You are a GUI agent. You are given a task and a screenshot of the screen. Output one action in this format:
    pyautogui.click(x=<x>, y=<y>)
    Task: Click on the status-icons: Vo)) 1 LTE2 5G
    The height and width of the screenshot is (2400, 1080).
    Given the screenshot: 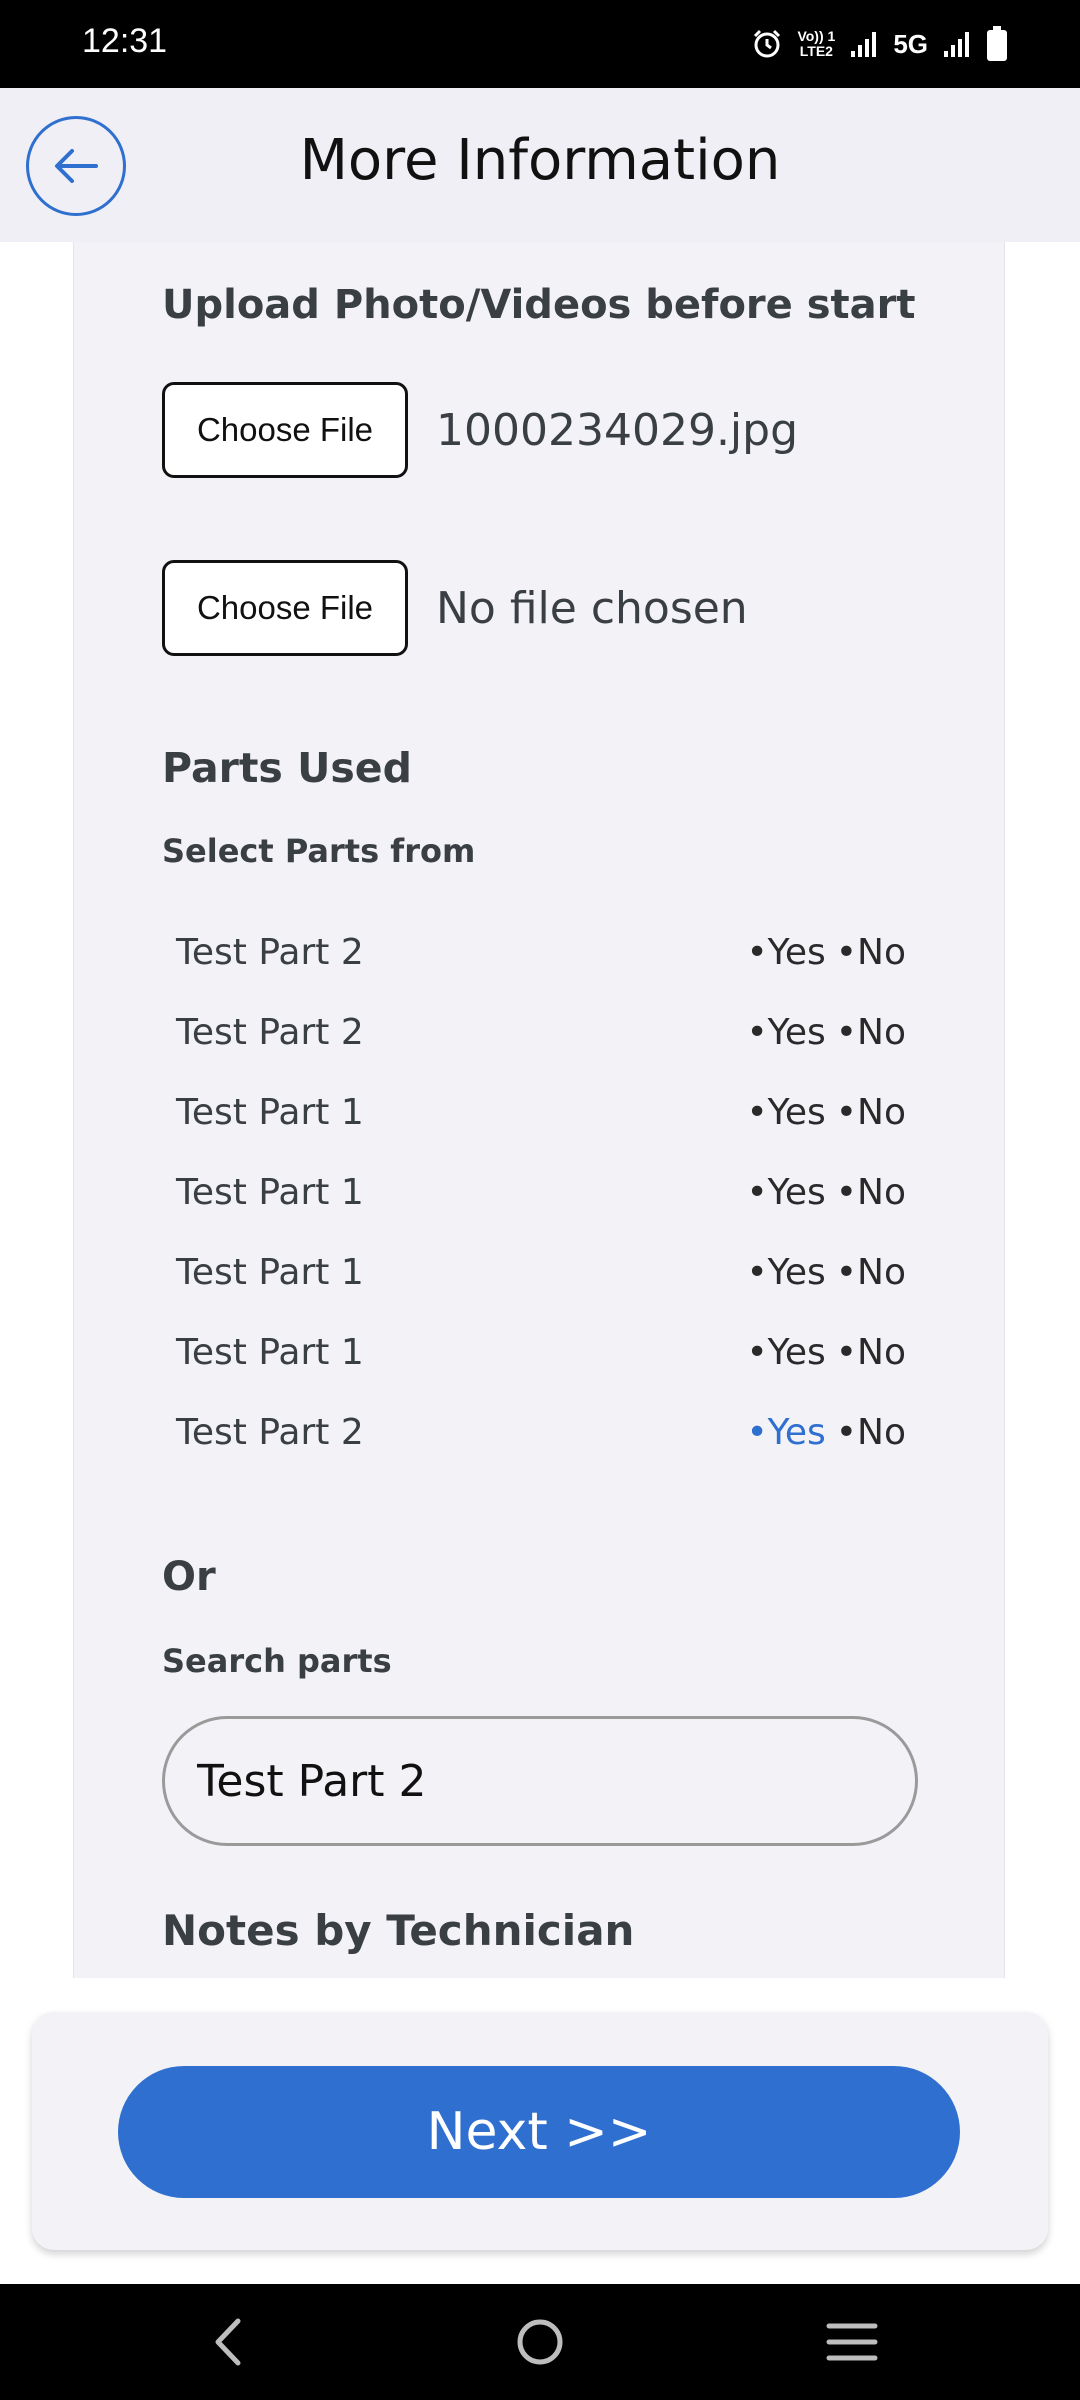 What is the action you would take?
    pyautogui.click(x=879, y=44)
    